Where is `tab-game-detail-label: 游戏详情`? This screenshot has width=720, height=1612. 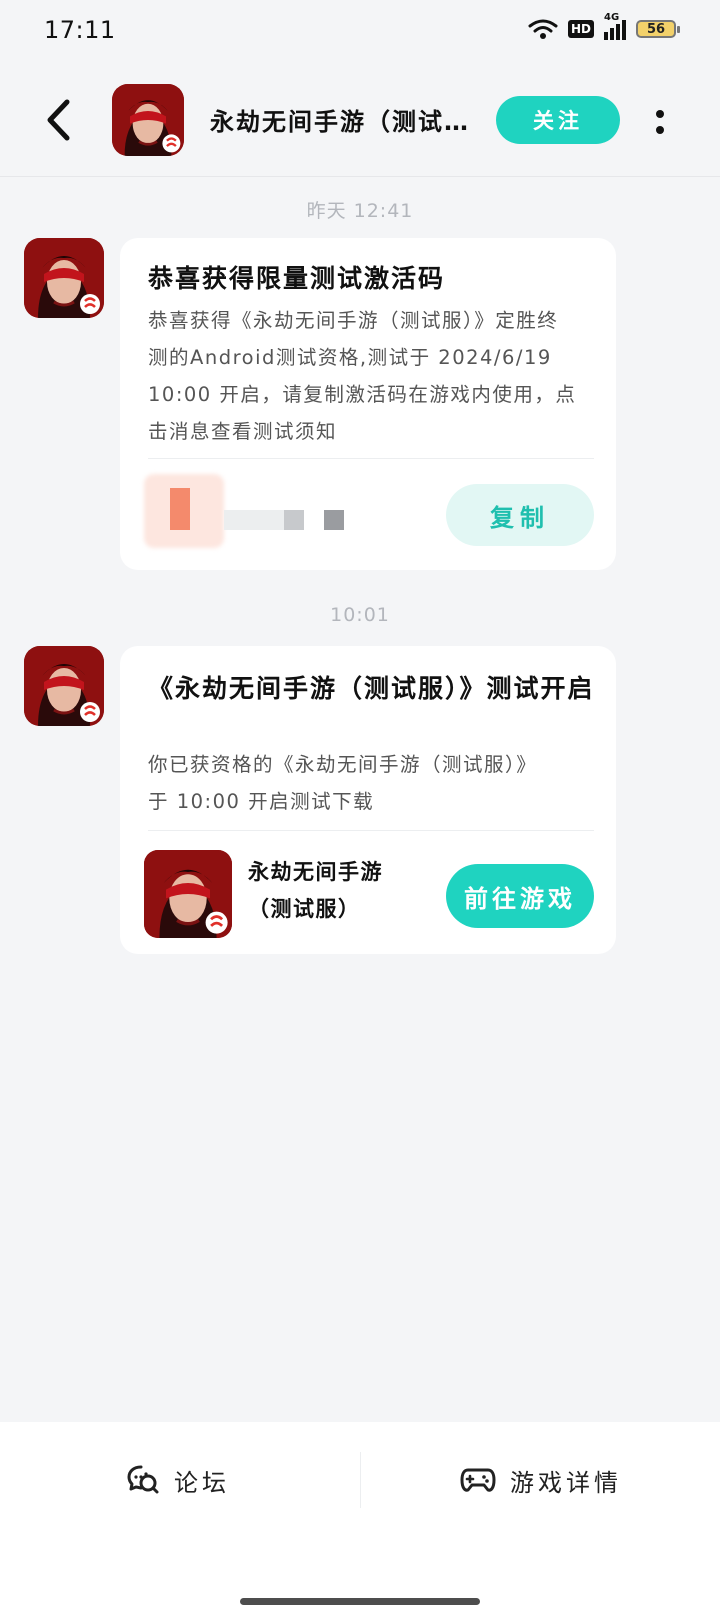 tab-game-detail-label: 游戏详情 is located at coordinates (566, 1482).